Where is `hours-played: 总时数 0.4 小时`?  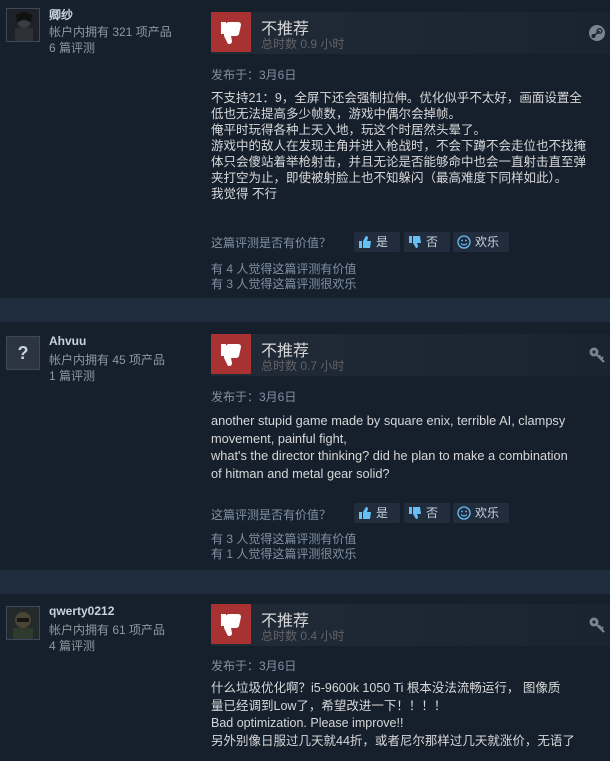
hours-played: 总时数 0.4 小时 is located at coordinates (303, 636).